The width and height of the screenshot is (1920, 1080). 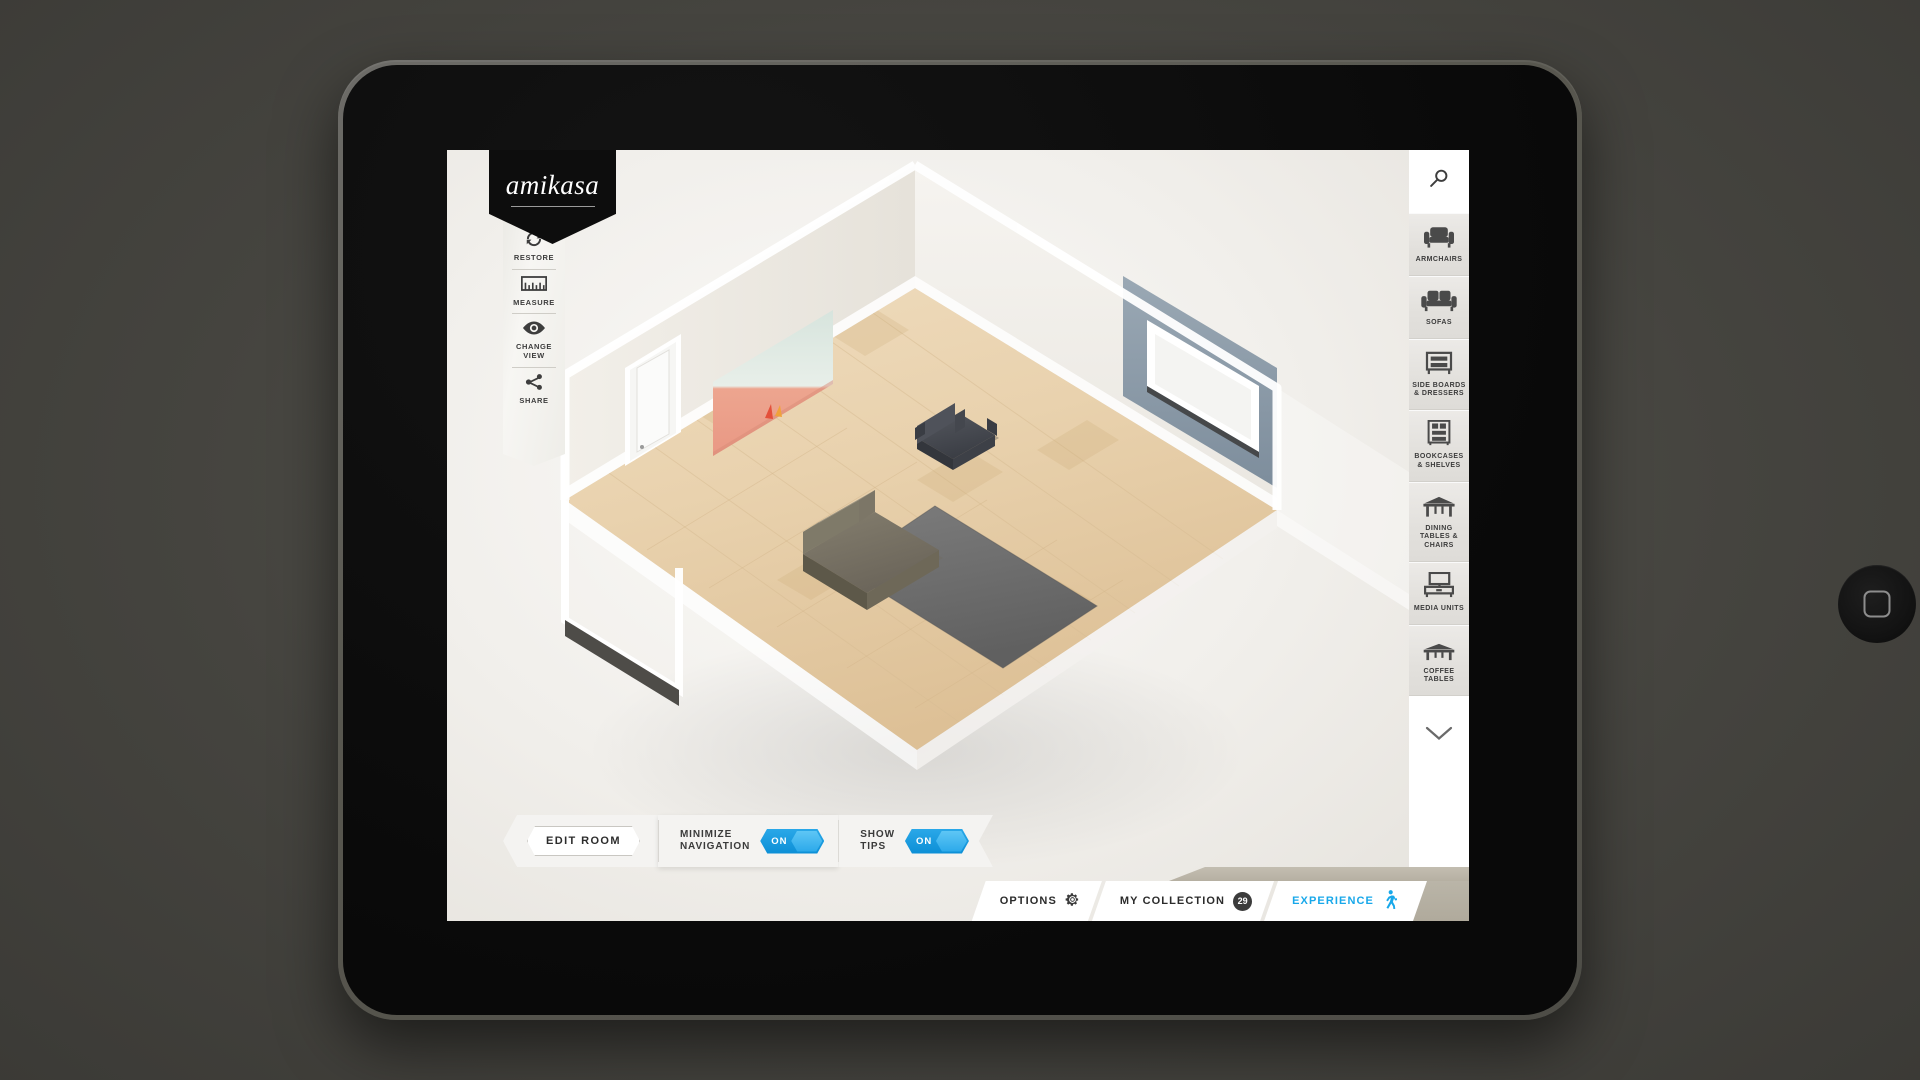 I want to click on sidebar-item-media-units-label: MEDIA UNITS, so click(x=1439, y=608).